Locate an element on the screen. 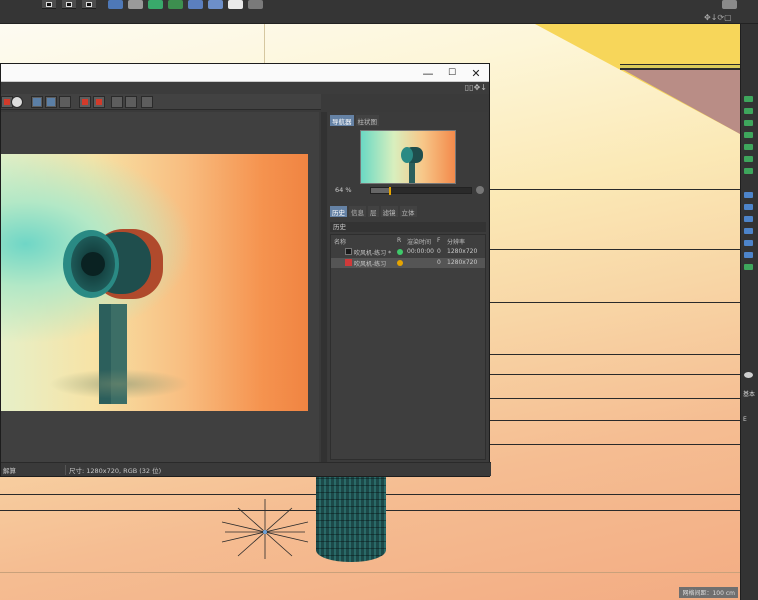 The image size is (758, 600). save-icon is located at coordinates (51, 102).